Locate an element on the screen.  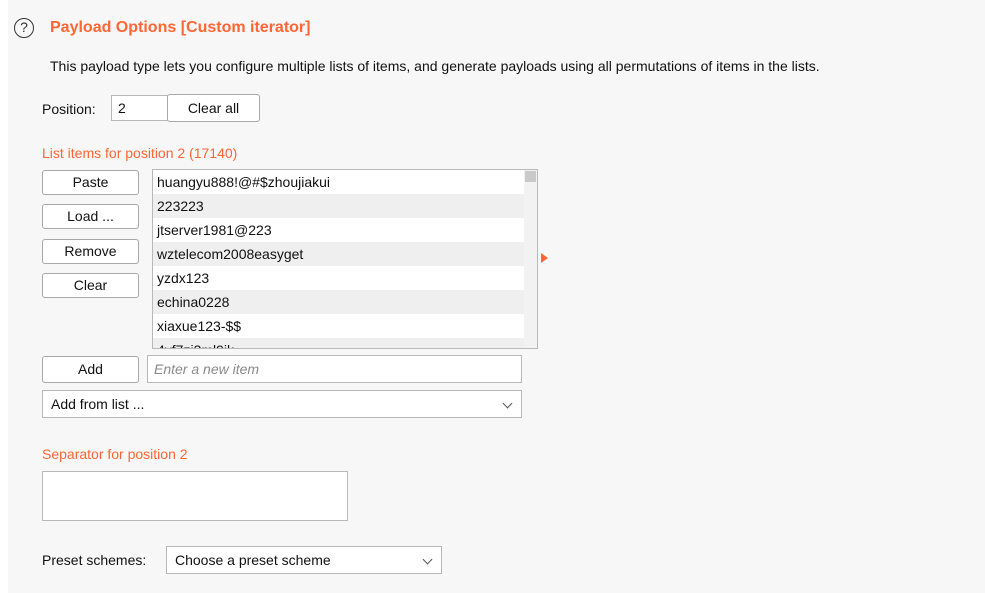
list-item: huangyu888!@#$zhoujiakui is located at coordinates (338, 182).